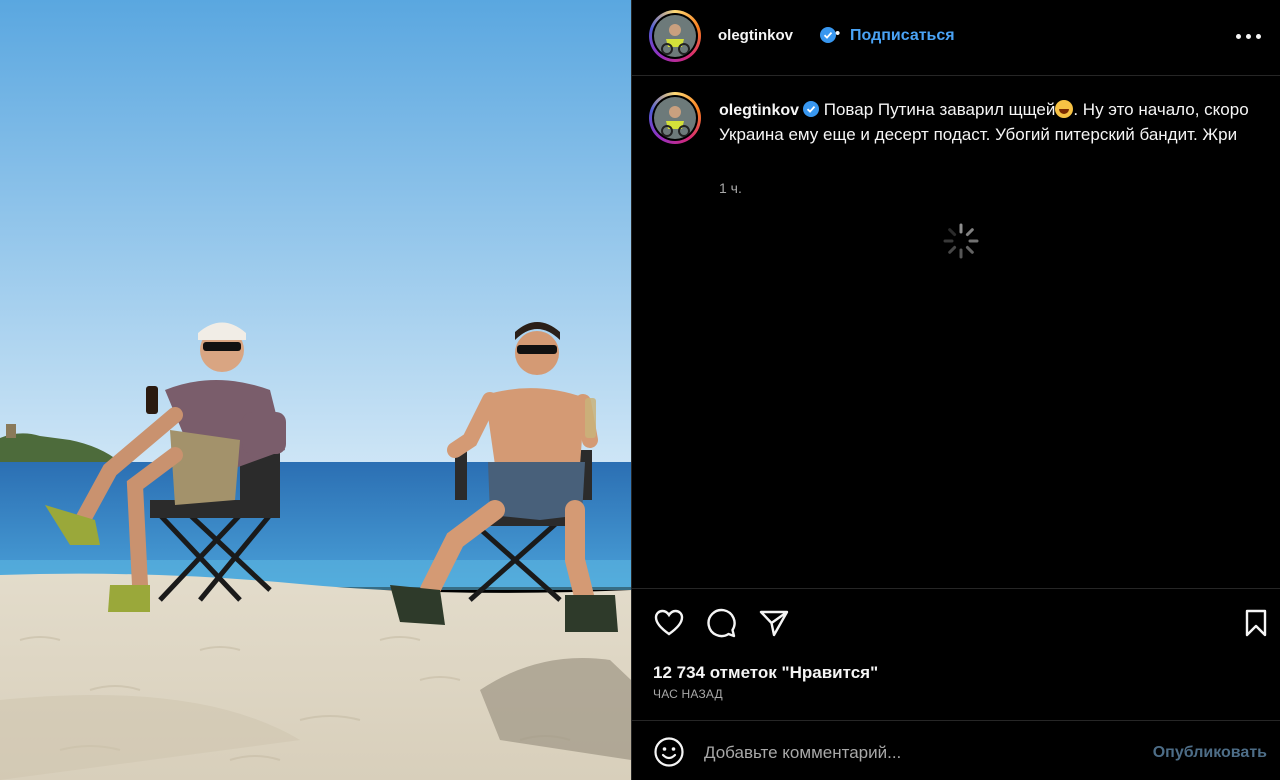 This screenshot has width=1280, height=780. Describe the element at coordinates (1210, 753) in the screenshot. I see `publish-button: Опубликовать` at that location.